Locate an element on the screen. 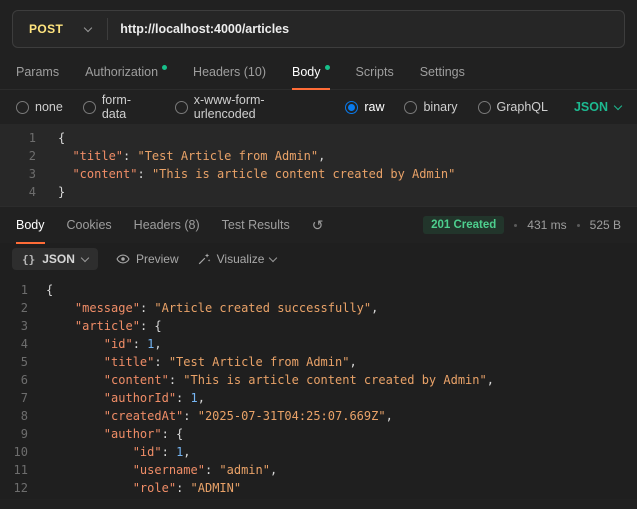 The width and height of the screenshot is (637, 509). preview-label: Preview is located at coordinates (157, 259).